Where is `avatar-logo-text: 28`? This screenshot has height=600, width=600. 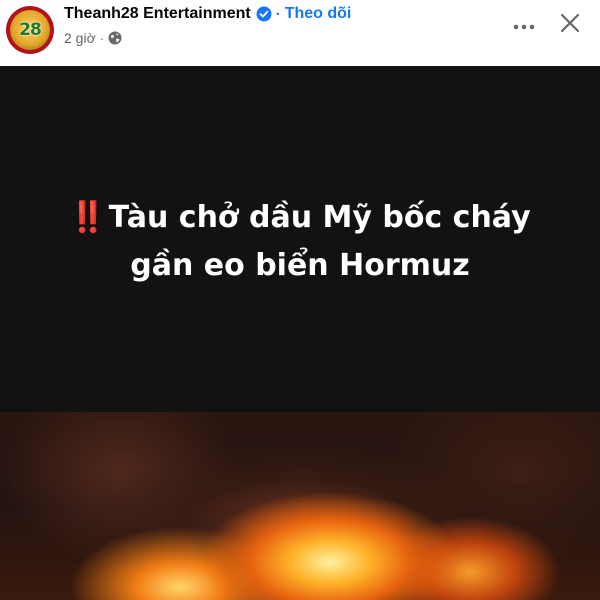 avatar-logo-text: 28 is located at coordinates (30, 30).